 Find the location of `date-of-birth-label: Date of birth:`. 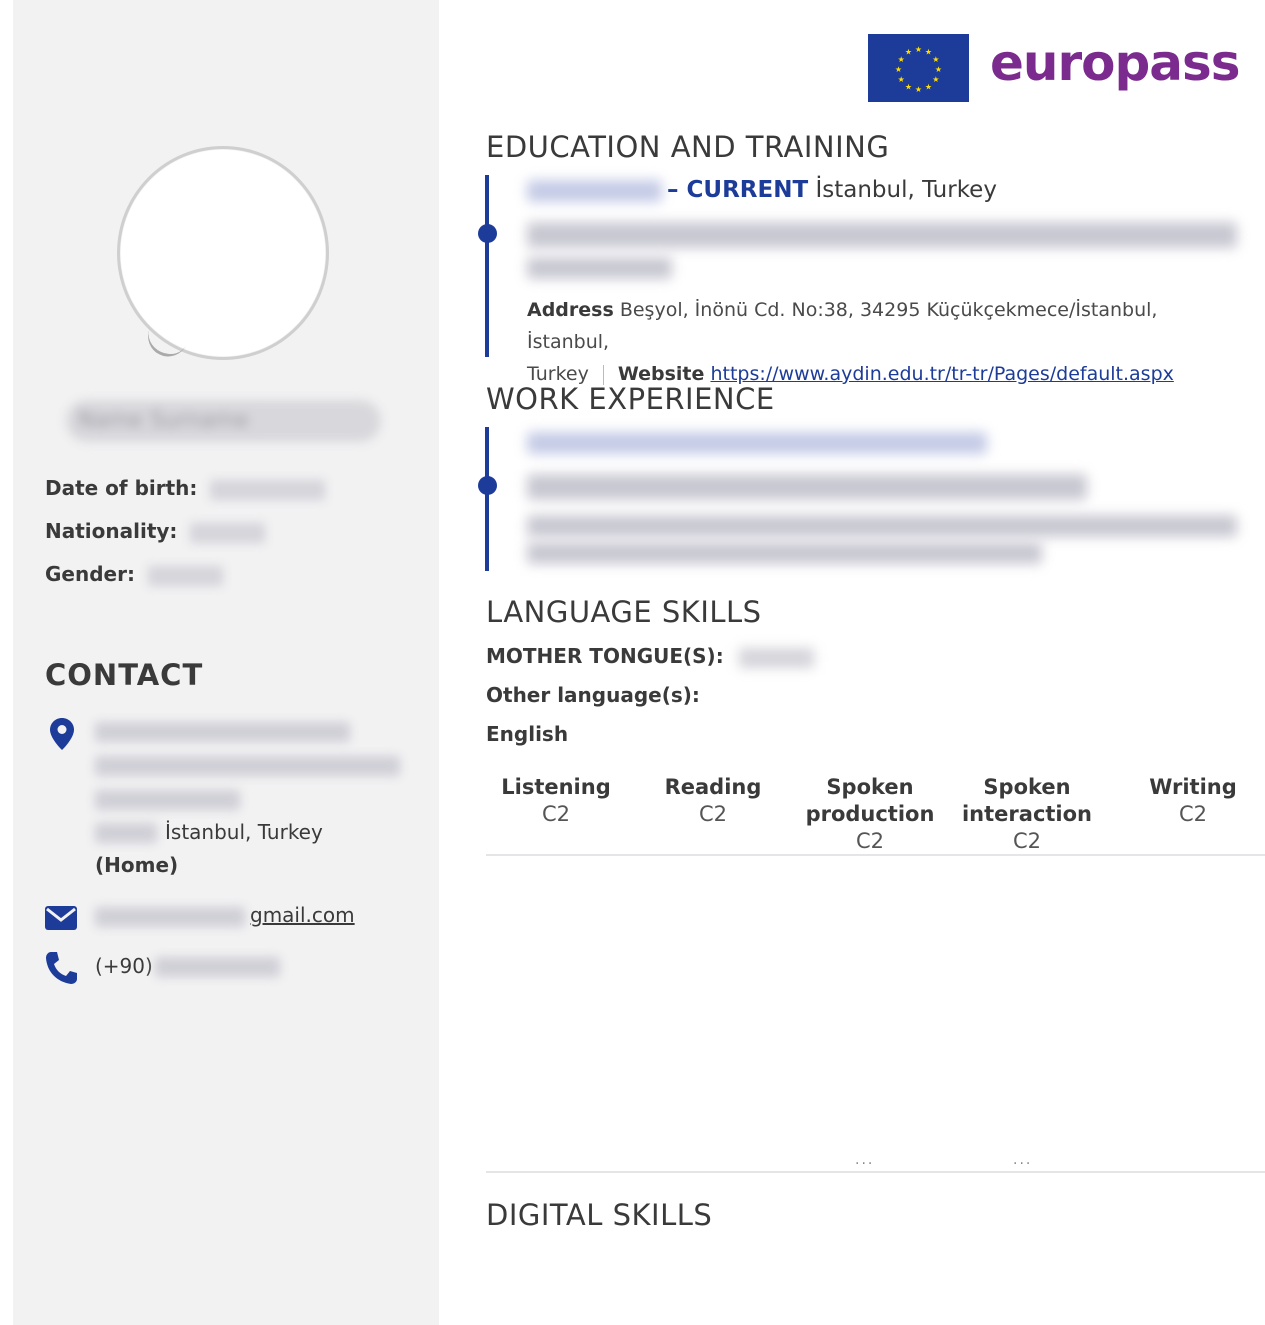

date-of-birth-label: Date of birth: is located at coordinates (121, 488).